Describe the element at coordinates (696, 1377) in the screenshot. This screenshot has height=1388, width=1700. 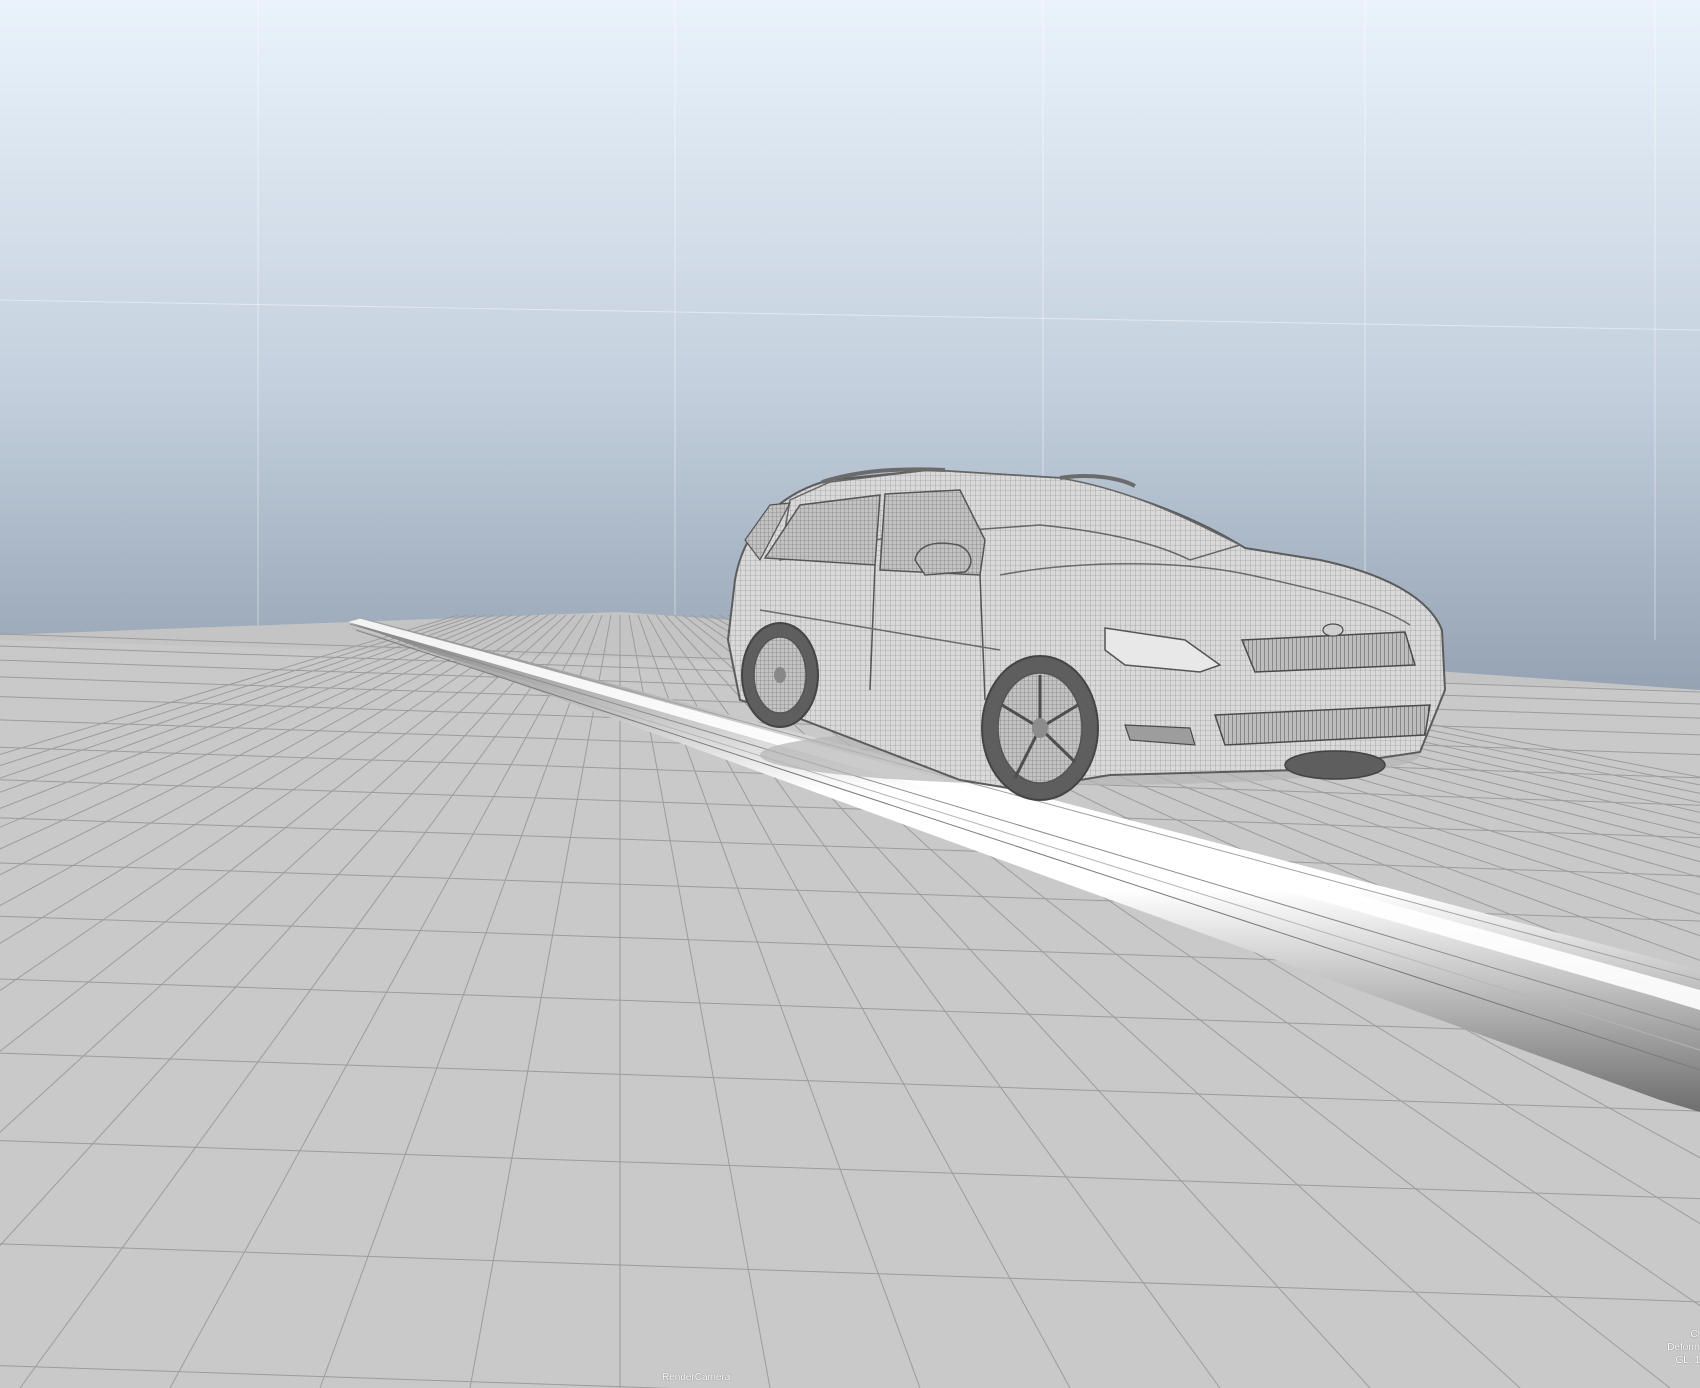
I see `camera-name-label: RenderCamera` at that location.